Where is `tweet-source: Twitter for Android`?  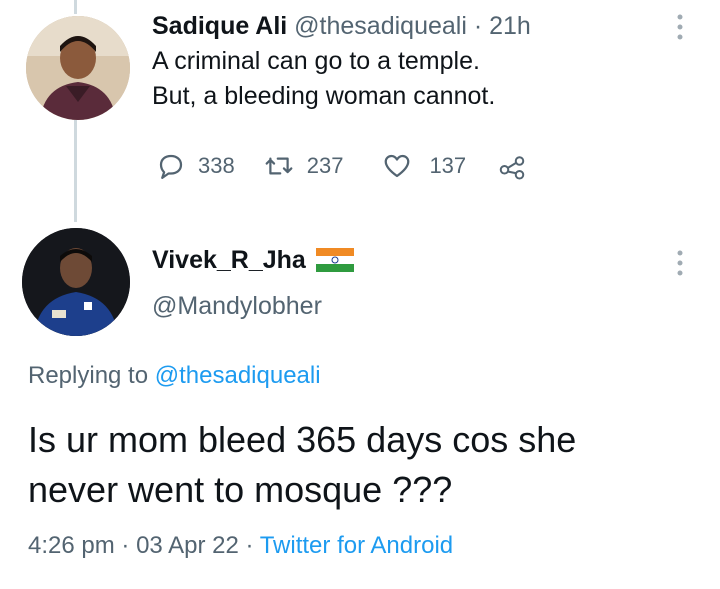 tweet-source: Twitter for Android is located at coordinates (356, 545).